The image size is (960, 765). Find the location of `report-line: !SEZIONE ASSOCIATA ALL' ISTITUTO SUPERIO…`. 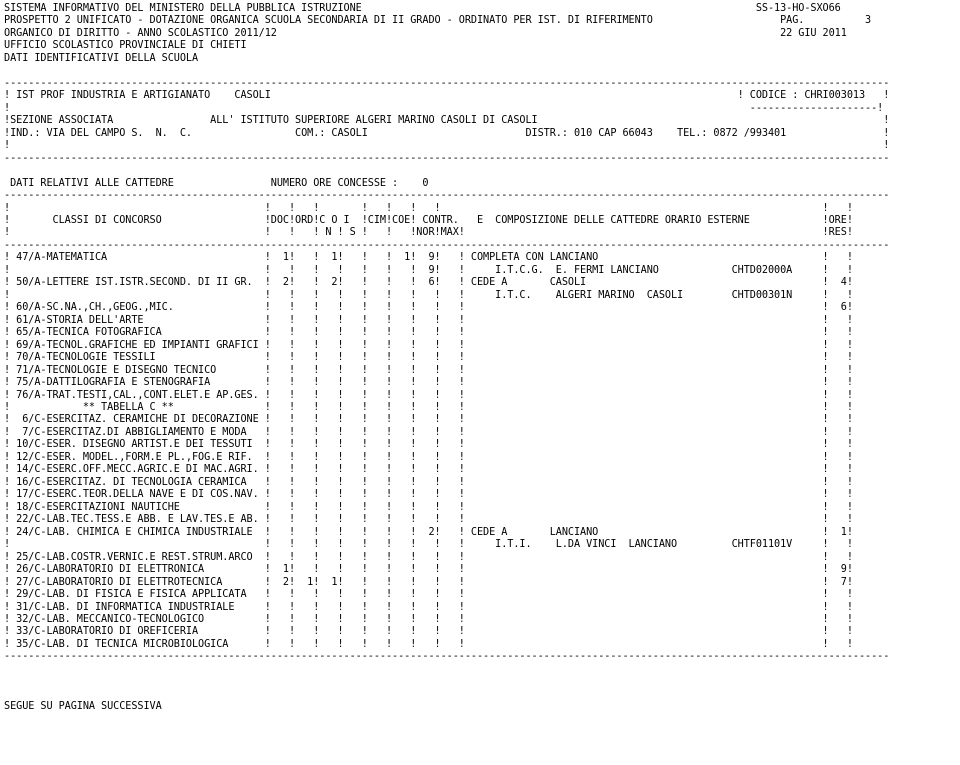

report-line: !SEZIONE ASSOCIATA ALL' ISTITUTO SUPERIO… is located at coordinates (447, 121).